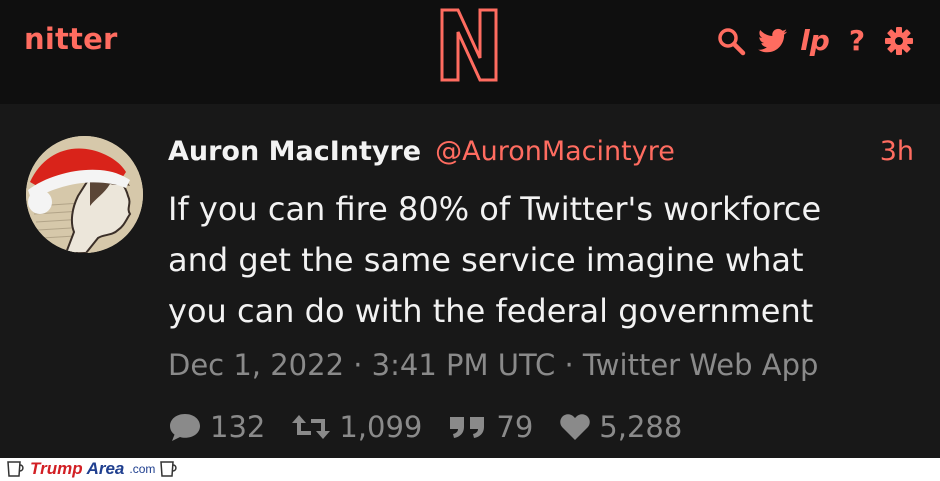 Image resolution: width=940 pixels, height=481 pixels. Describe the element at coordinates (467, 427) in the screenshot. I see `quote-icon` at that location.